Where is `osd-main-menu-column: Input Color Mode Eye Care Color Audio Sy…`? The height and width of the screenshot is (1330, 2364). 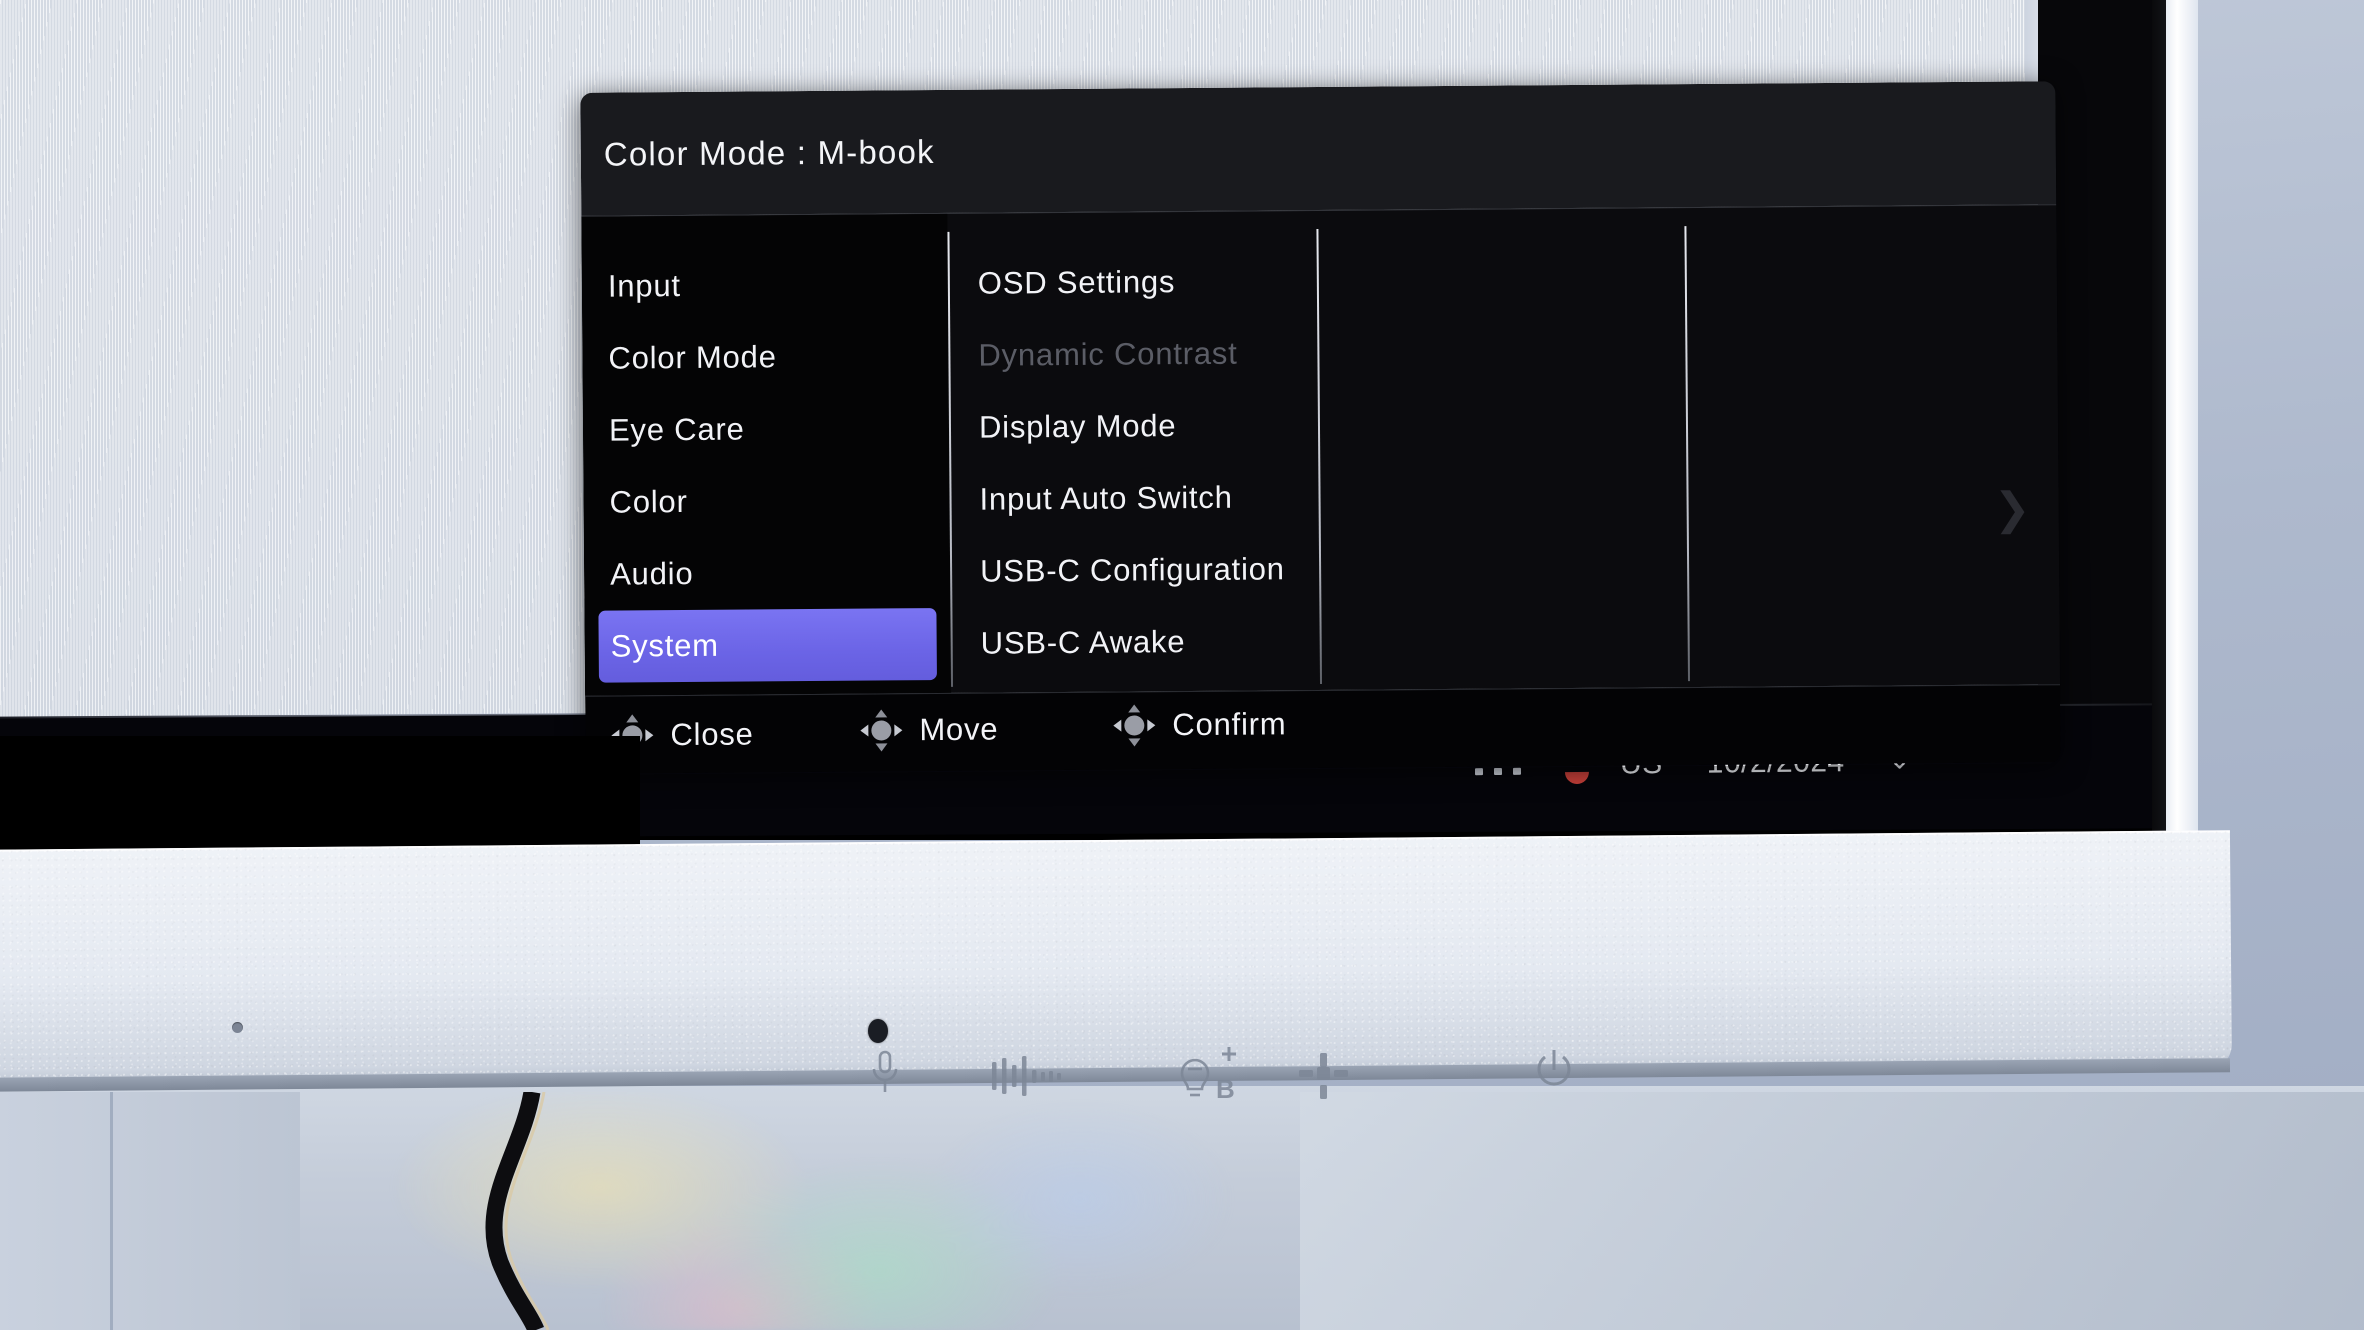
osd-main-menu-column: Input Color Mode Eye Care Color Audio Sy… is located at coordinates (766, 454).